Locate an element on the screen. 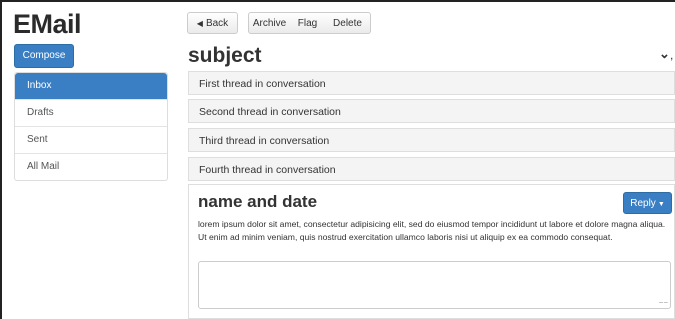  compose-button: Compose is located at coordinates (44, 56).